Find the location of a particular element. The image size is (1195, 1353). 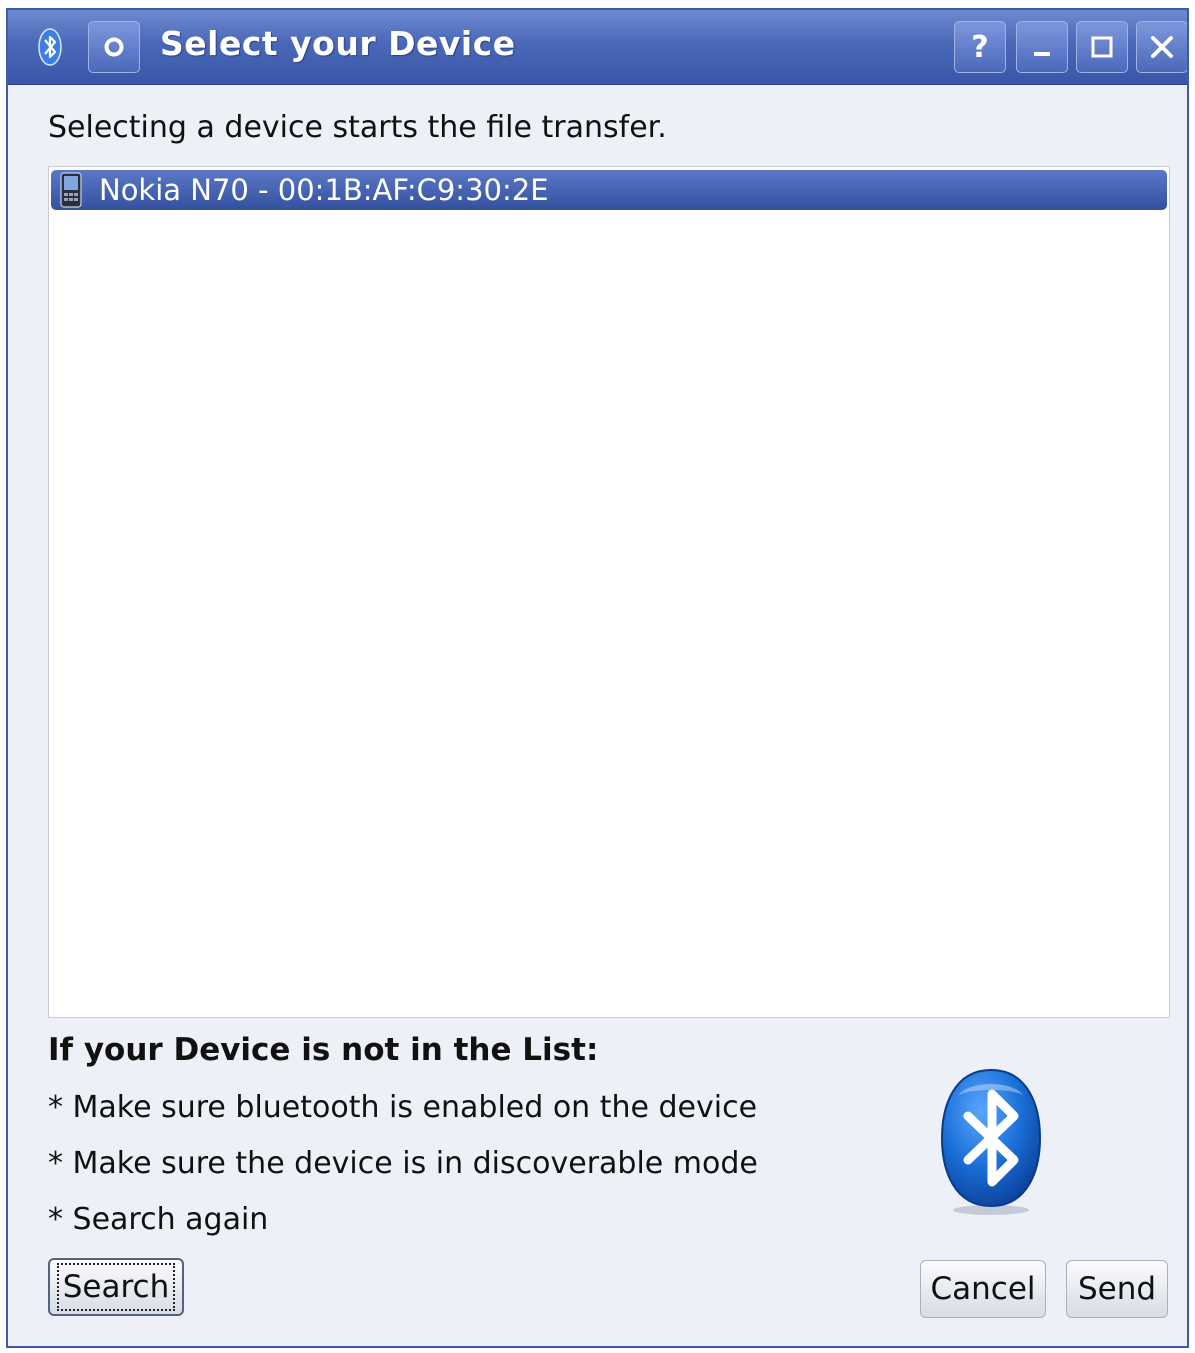

send-button-label: Send is located at coordinates (1117, 1289).